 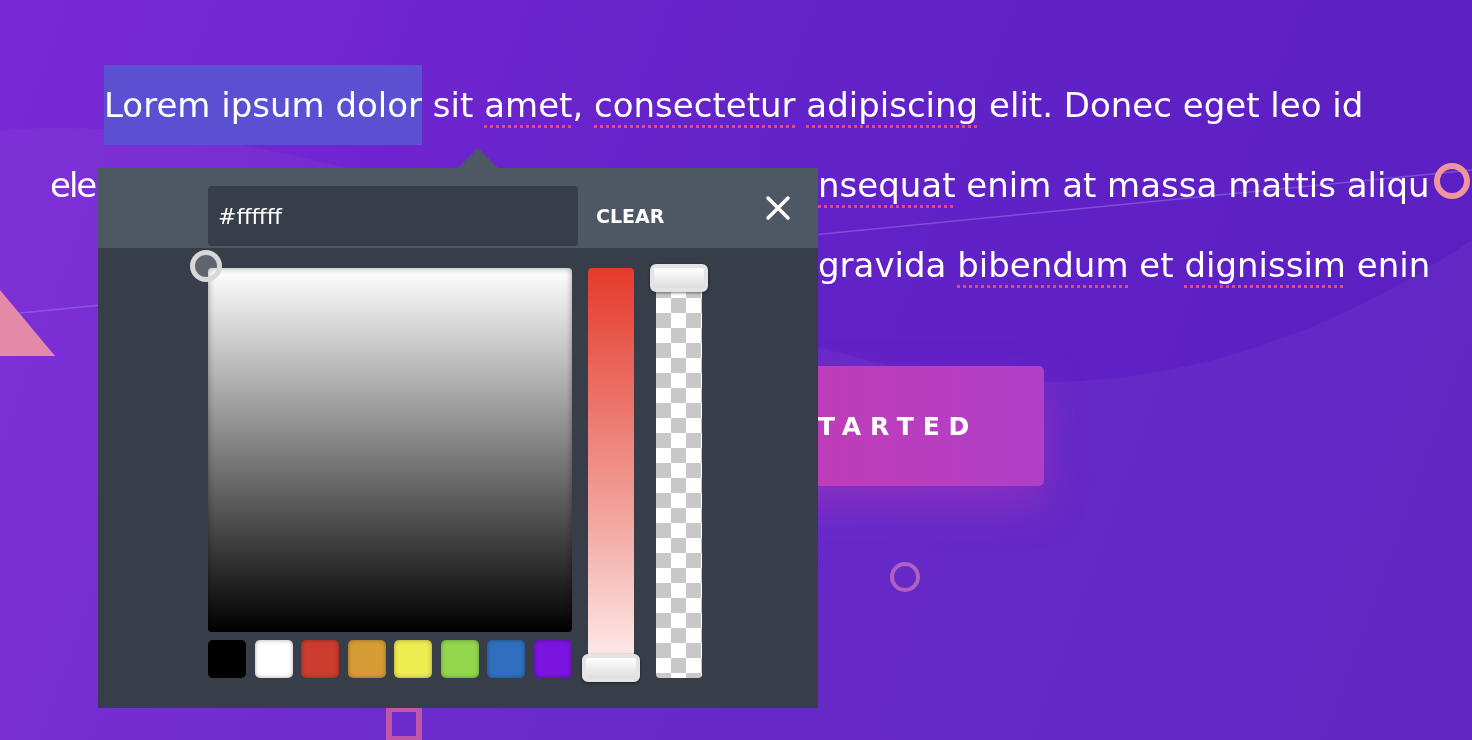 What do you see at coordinates (778, 208) in the screenshot?
I see `close-icon` at bounding box center [778, 208].